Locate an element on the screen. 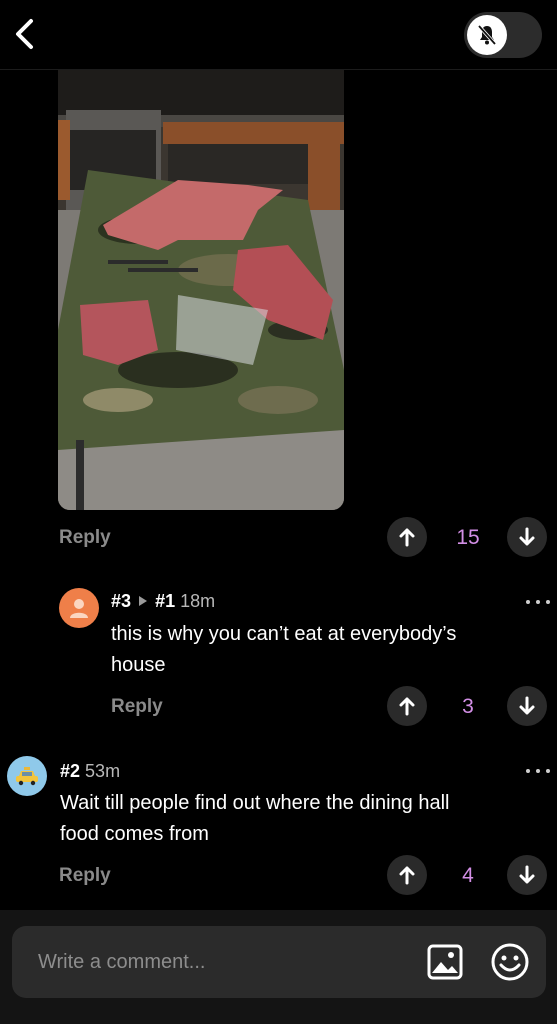 This screenshot has width=557, height=1024. comment-line: food comes from is located at coordinates (134, 834).